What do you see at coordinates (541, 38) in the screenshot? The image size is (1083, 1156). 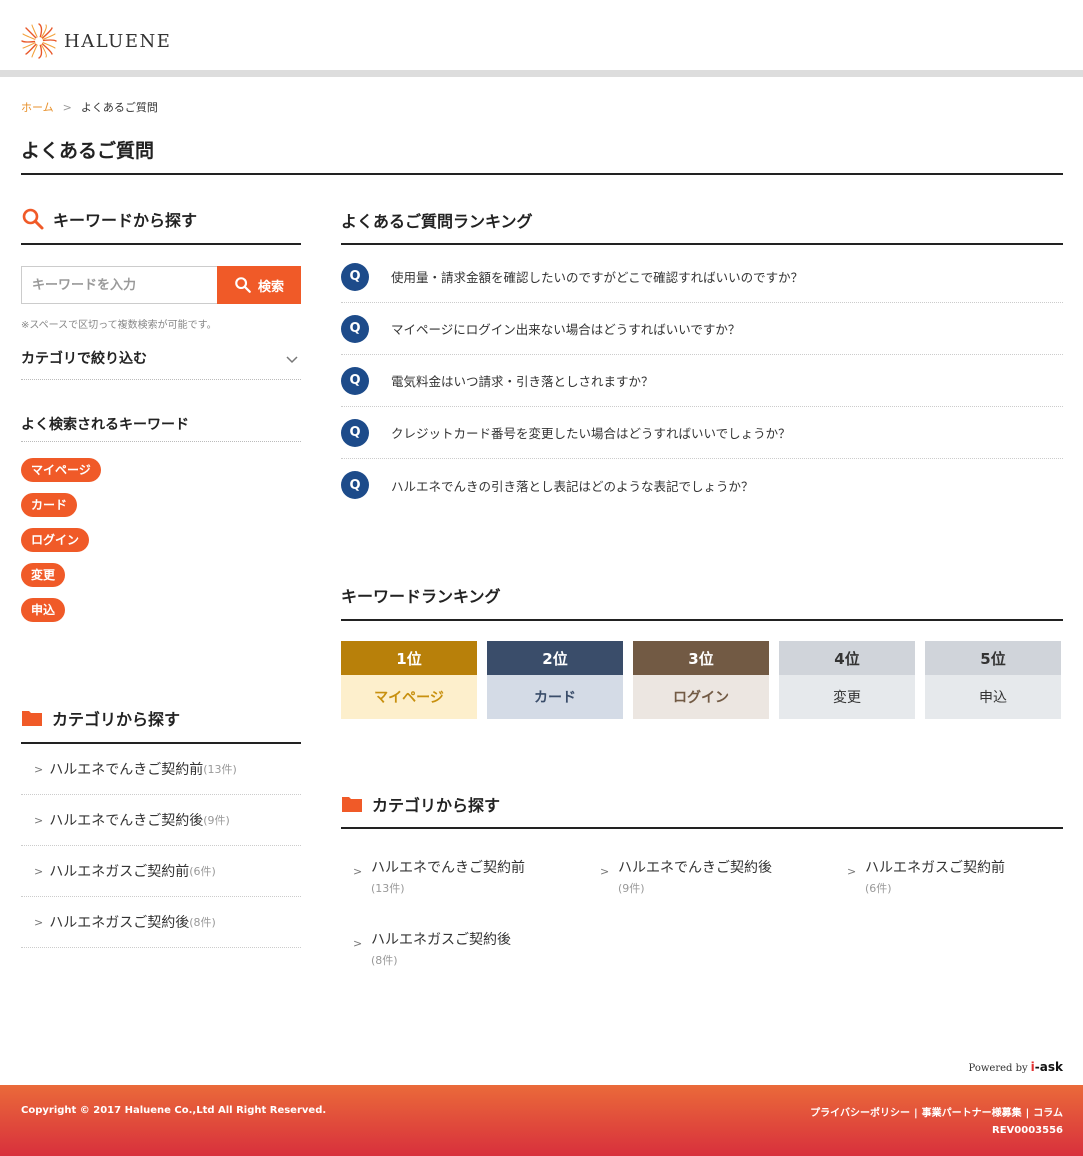 I see `site-header: HALUENE` at bounding box center [541, 38].